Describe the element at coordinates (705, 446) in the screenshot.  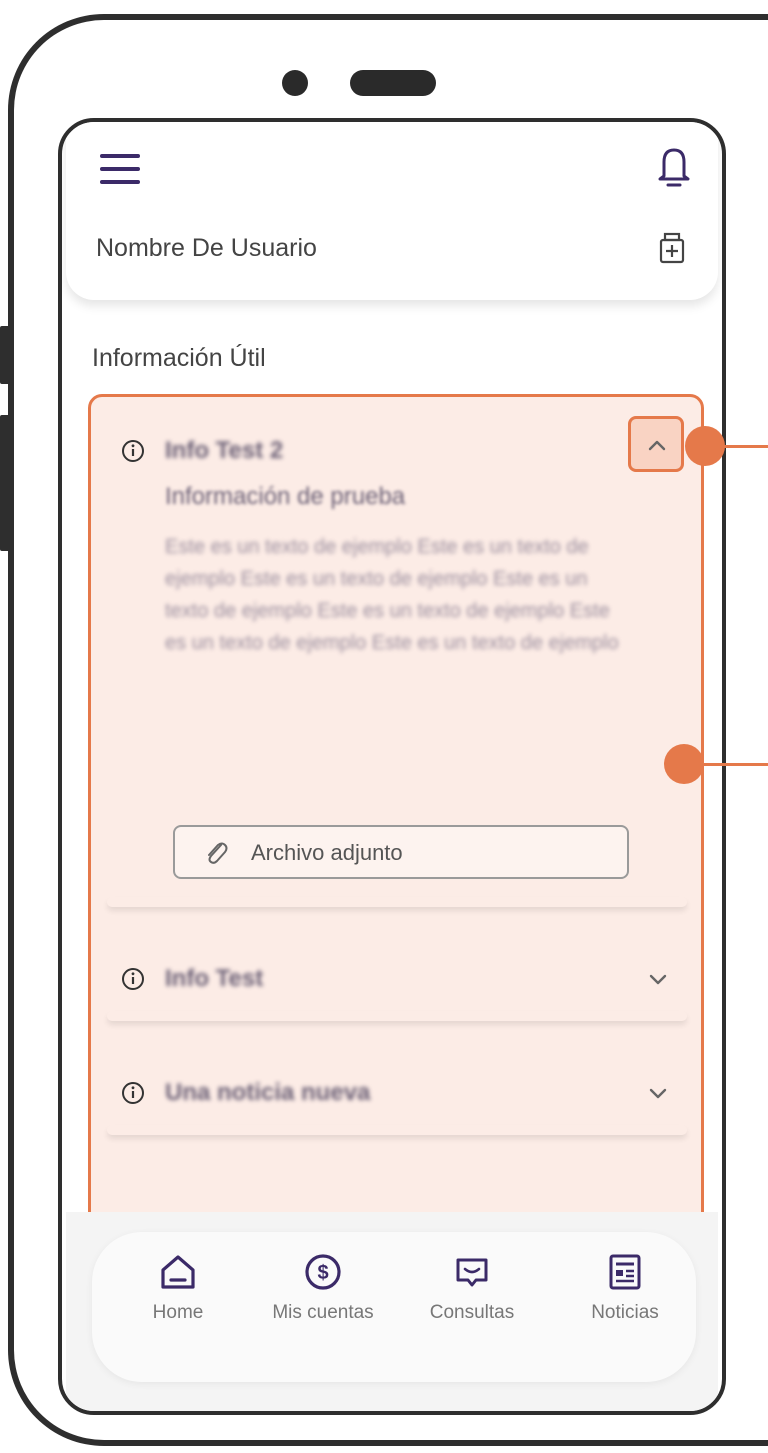
I see `callout-marker-collapse` at that location.